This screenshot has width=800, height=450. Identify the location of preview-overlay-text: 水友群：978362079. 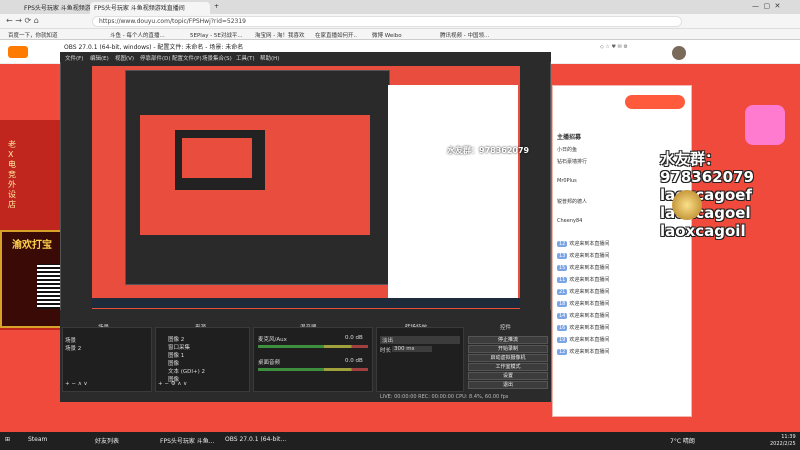
(488, 150).